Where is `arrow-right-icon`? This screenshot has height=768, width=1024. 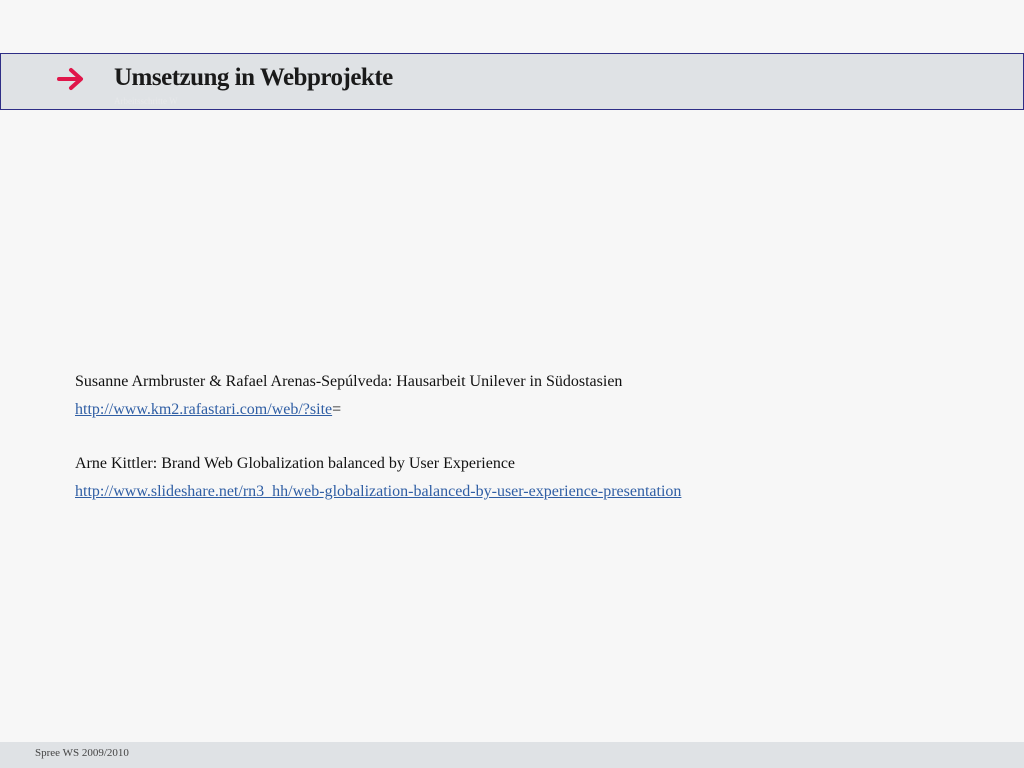 arrow-right-icon is located at coordinates (72, 79).